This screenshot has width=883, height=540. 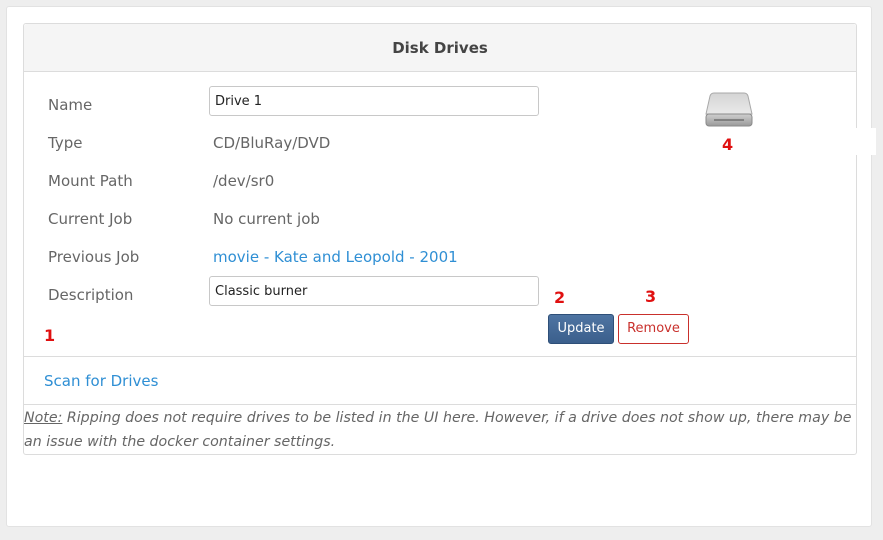 What do you see at coordinates (90, 181) in the screenshot?
I see `mount-path-label: Mount Path` at bounding box center [90, 181].